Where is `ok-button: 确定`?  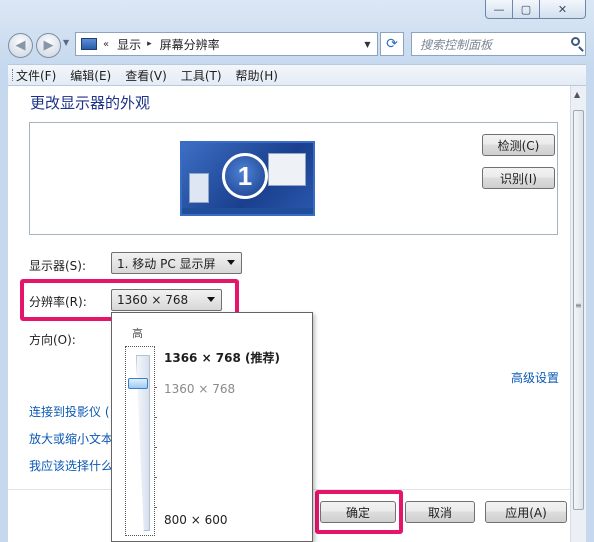 ok-button: 确定 is located at coordinates (358, 512).